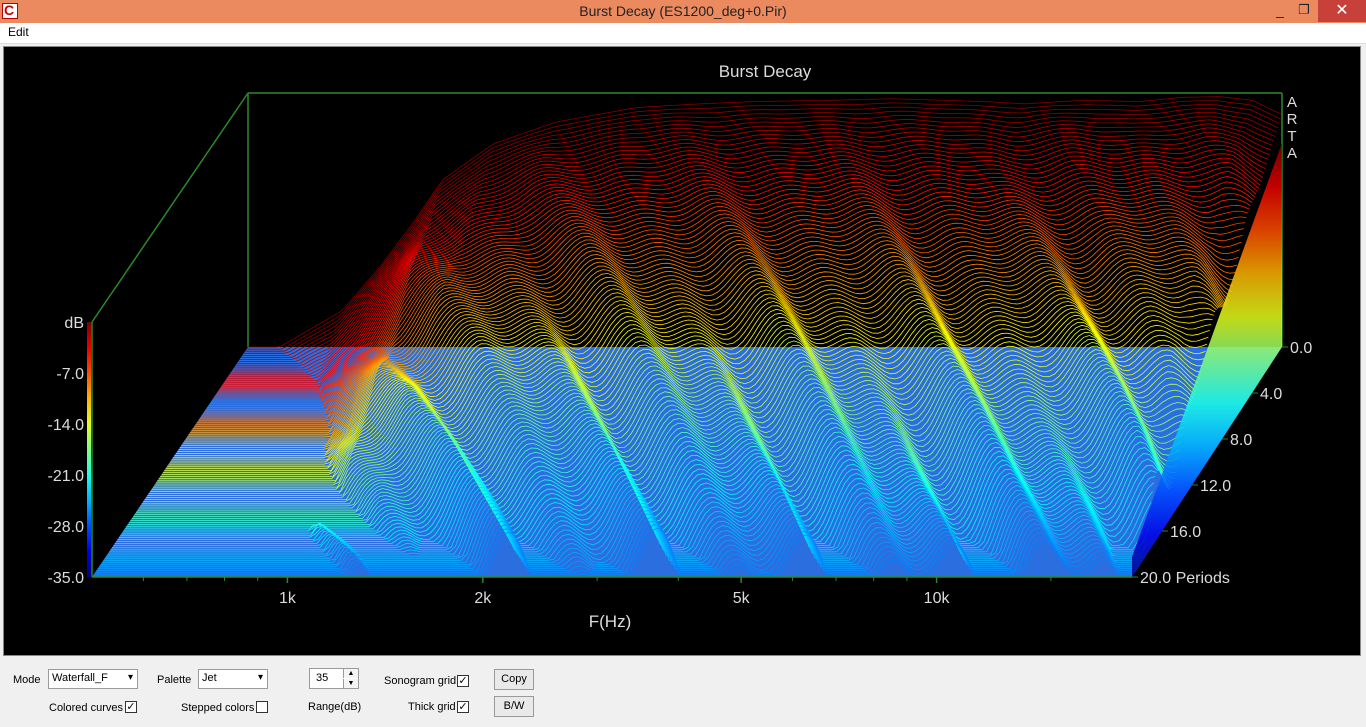 Image resolution: width=1366 pixels, height=727 pixels. I want to click on spin-up-icon: ▲, so click(350, 673).